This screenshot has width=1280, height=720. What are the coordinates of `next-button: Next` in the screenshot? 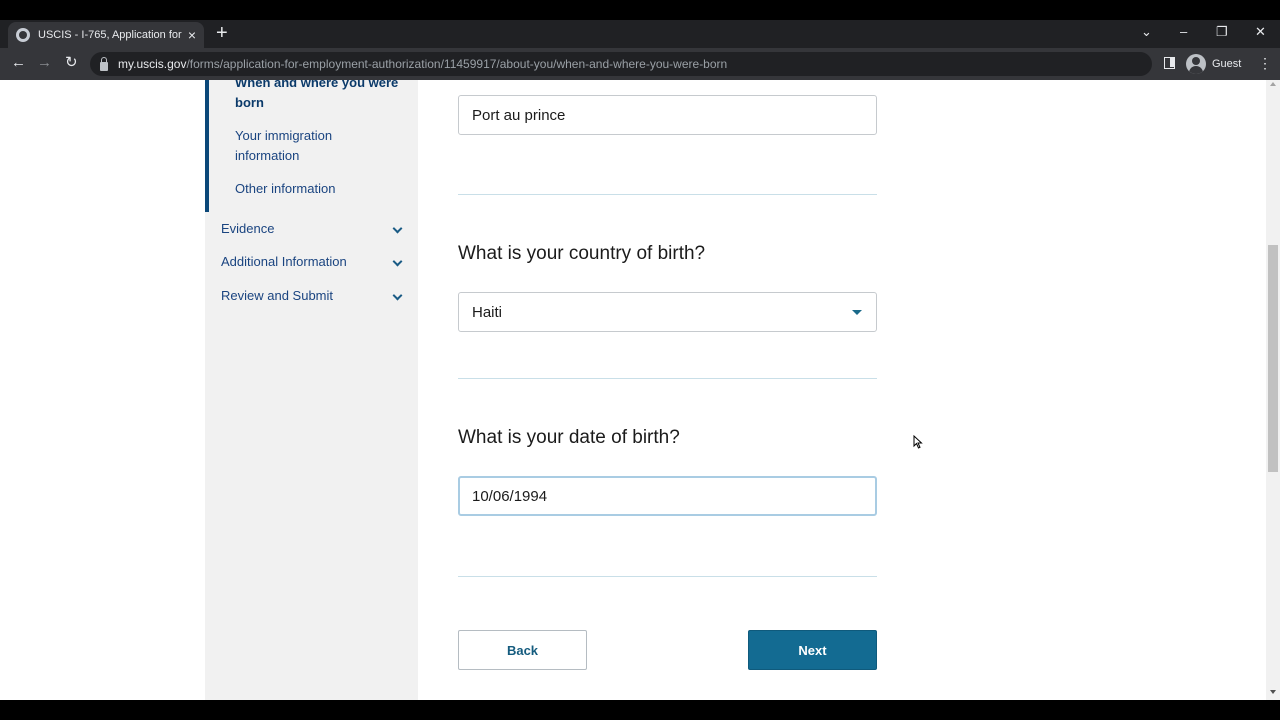 It's located at (812, 650).